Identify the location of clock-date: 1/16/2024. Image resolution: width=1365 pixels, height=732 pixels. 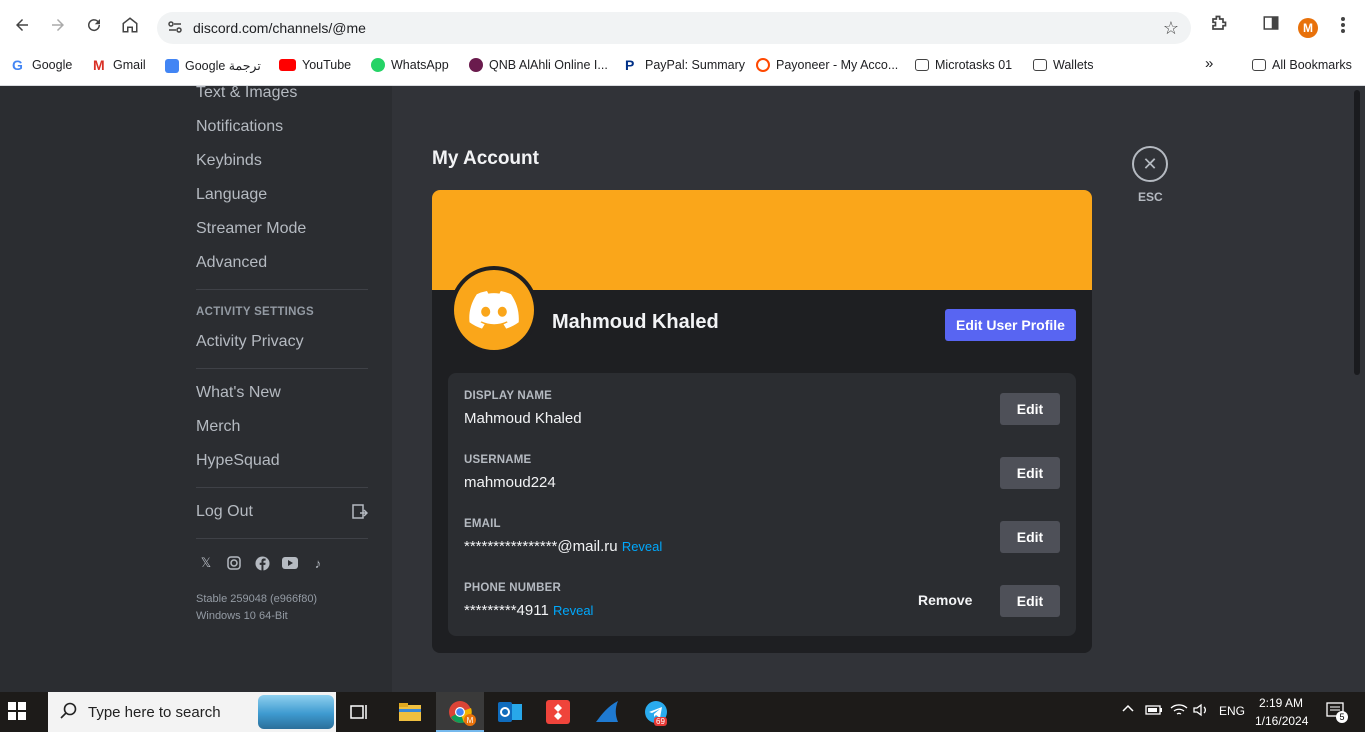
(1281, 721).